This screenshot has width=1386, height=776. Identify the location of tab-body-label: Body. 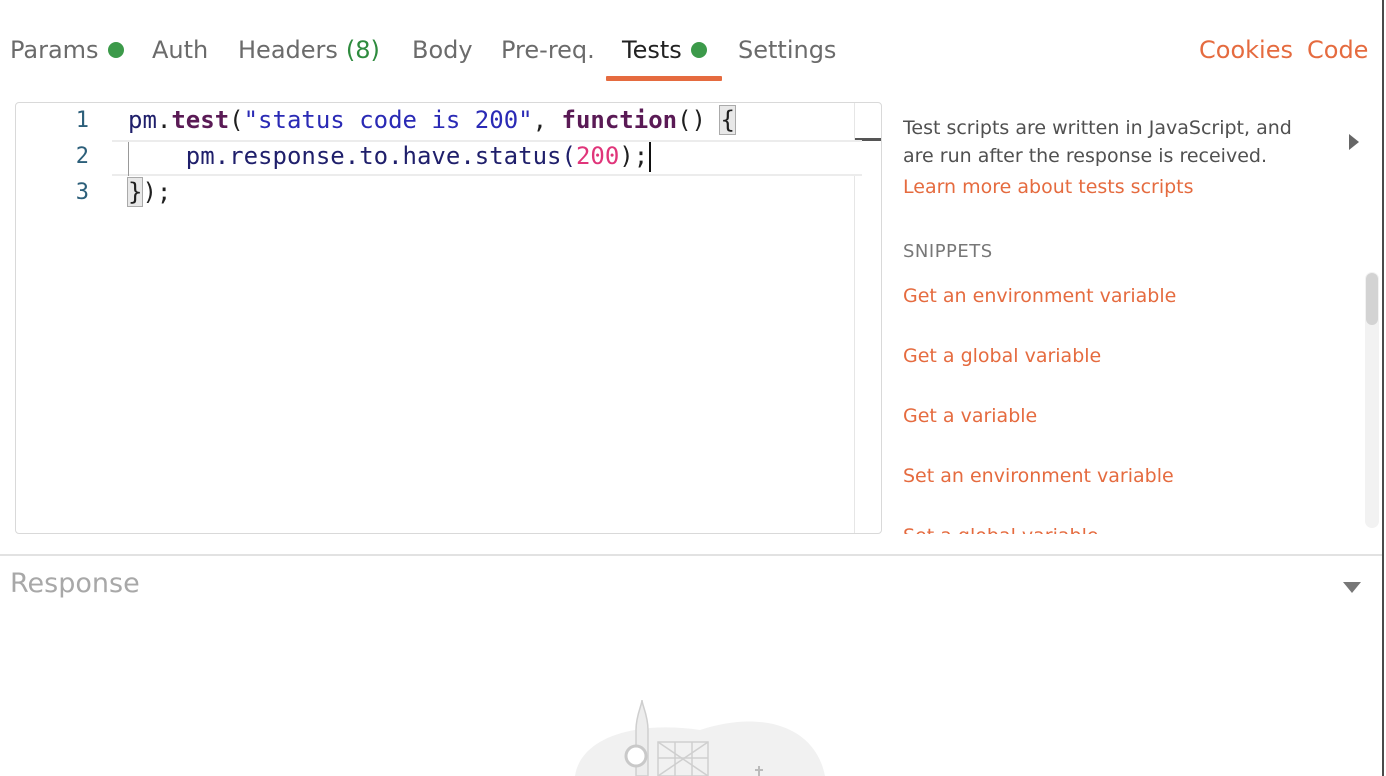
(442, 50).